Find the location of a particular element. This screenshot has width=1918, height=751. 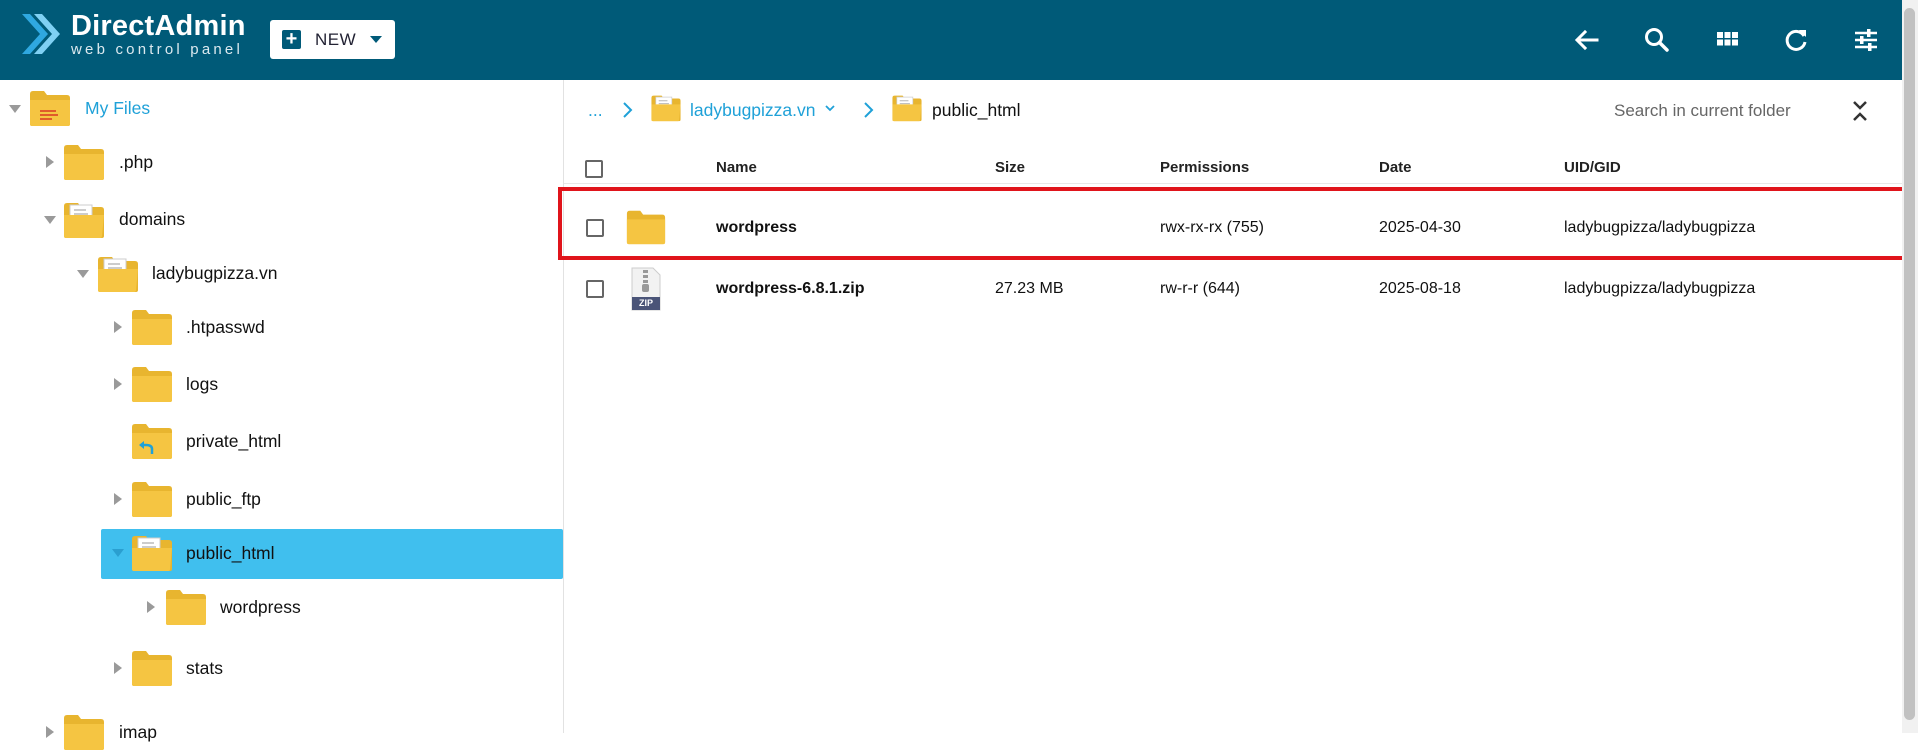

select-all-checkbox is located at coordinates (594, 169).